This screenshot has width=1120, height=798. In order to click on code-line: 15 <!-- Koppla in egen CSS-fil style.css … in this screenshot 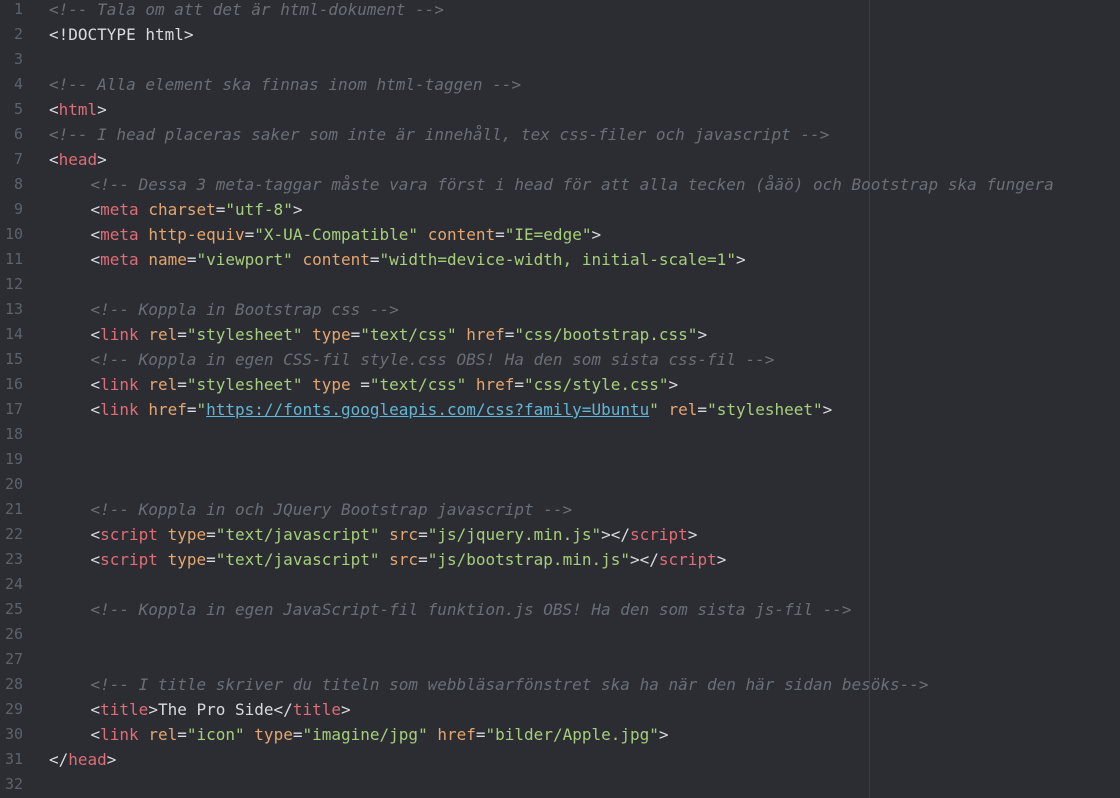, I will do `click(560, 359)`.